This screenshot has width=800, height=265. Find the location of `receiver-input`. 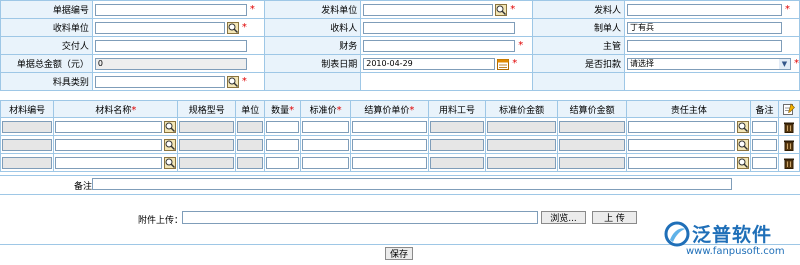

receiver-input is located at coordinates (439, 27).